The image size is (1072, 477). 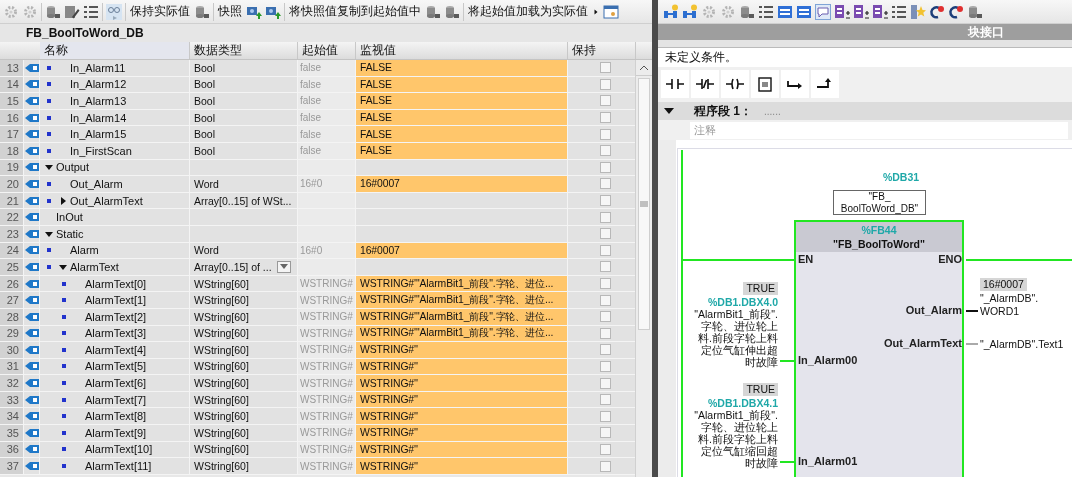 What do you see at coordinates (327, 50) in the screenshot?
I see `column-header: 起始值` at bounding box center [327, 50].